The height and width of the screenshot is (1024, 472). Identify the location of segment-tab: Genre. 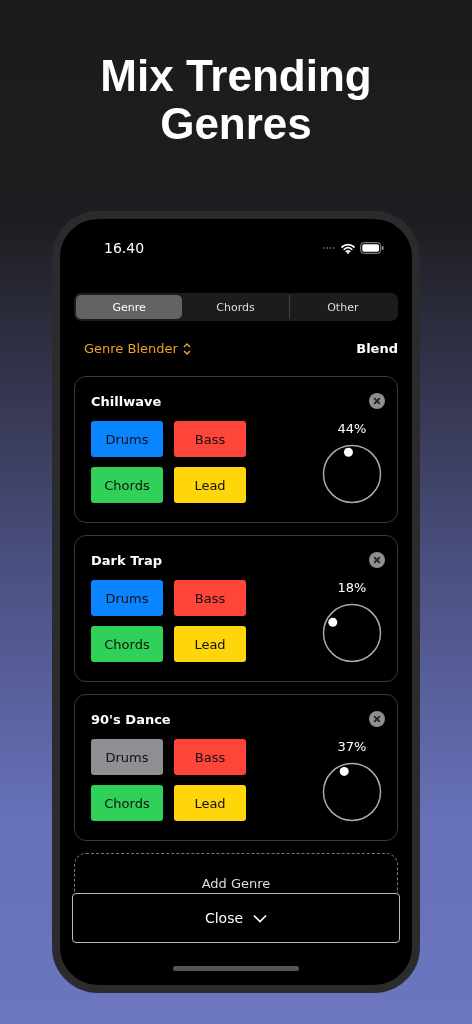
(129, 307).